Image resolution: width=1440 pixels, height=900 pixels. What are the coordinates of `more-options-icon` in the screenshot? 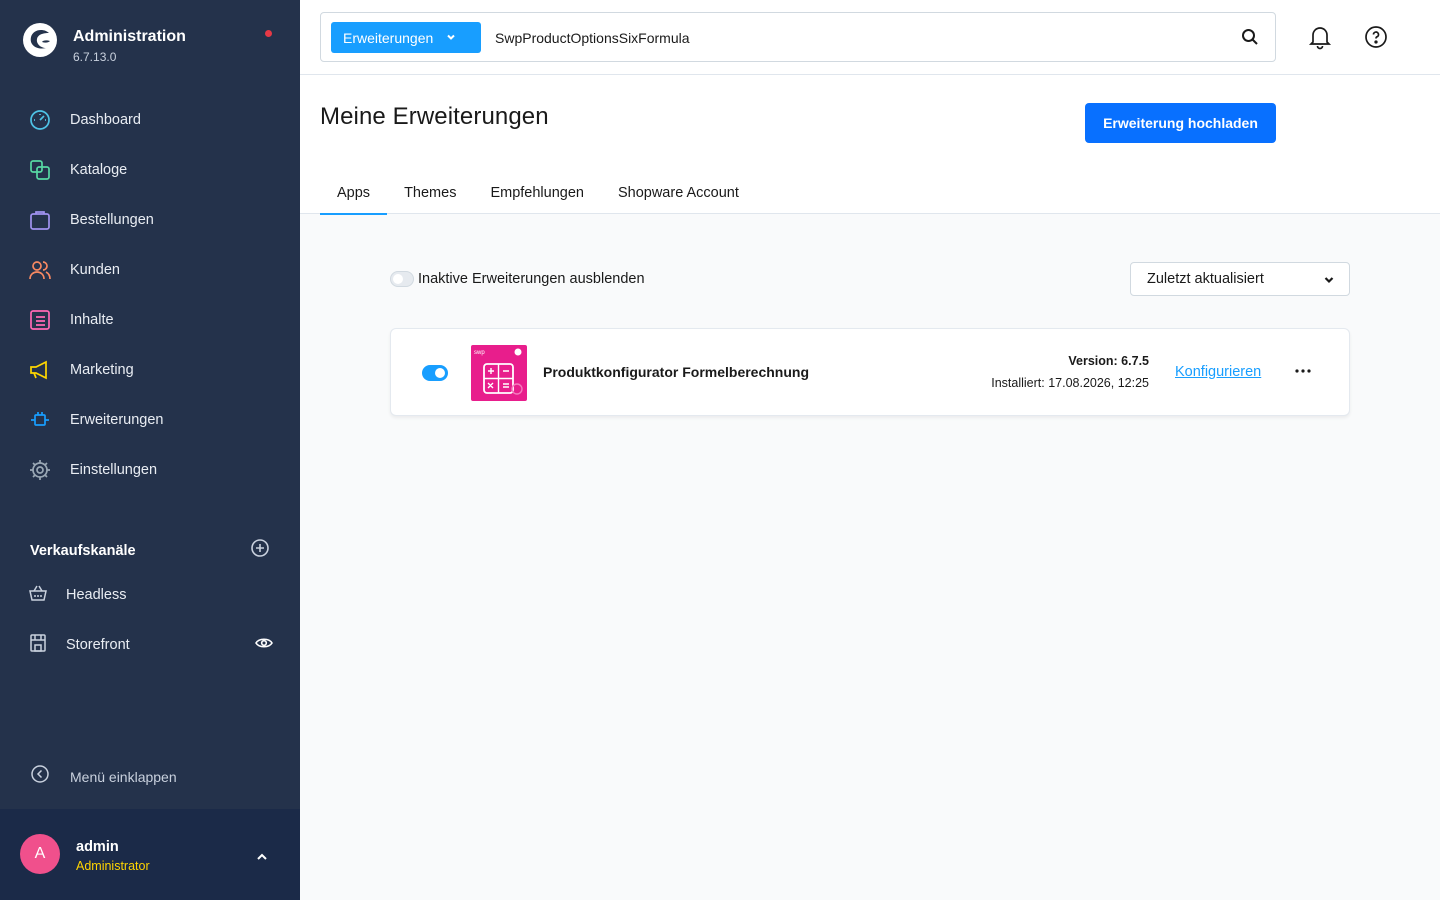 It's located at (1303, 371).